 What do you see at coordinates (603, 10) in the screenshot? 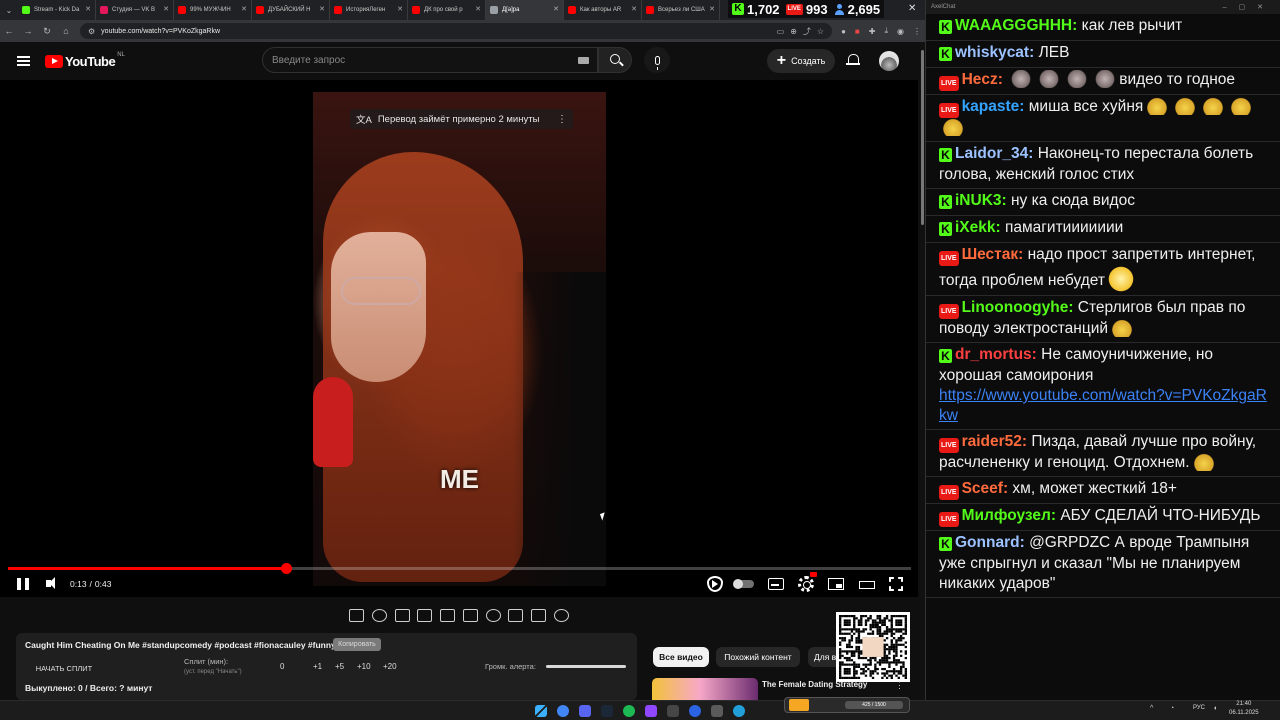
I see `browser-tab: Как авторы AR ✕` at bounding box center [603, 10].